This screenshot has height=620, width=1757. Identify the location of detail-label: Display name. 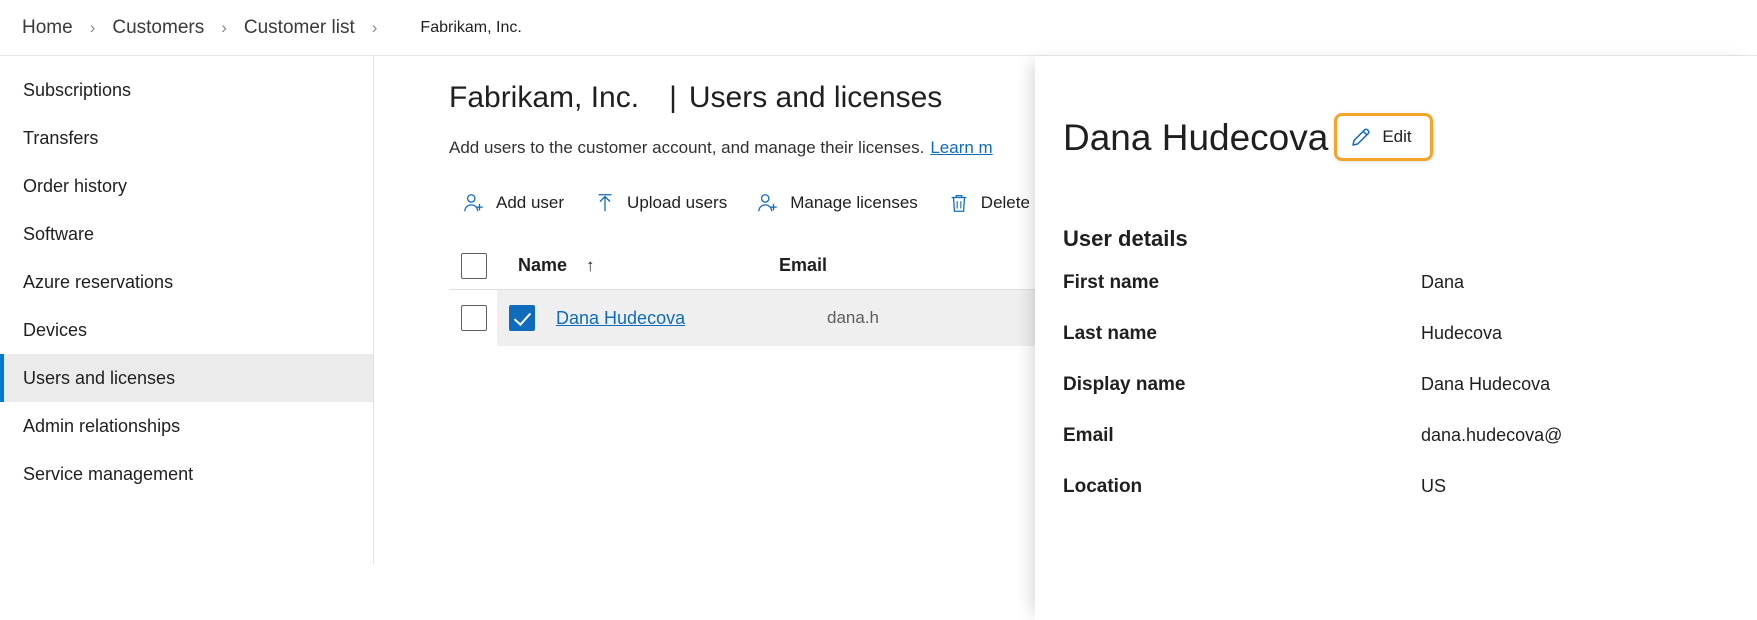
(1124, 384).